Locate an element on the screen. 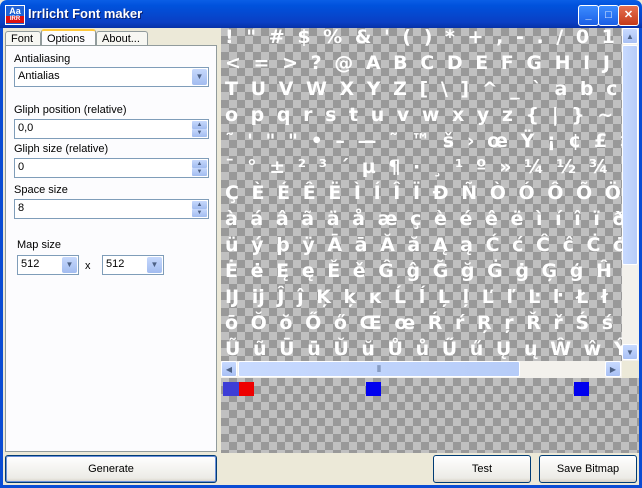  map-size-label: Map size is located at coordinates (39, 245).